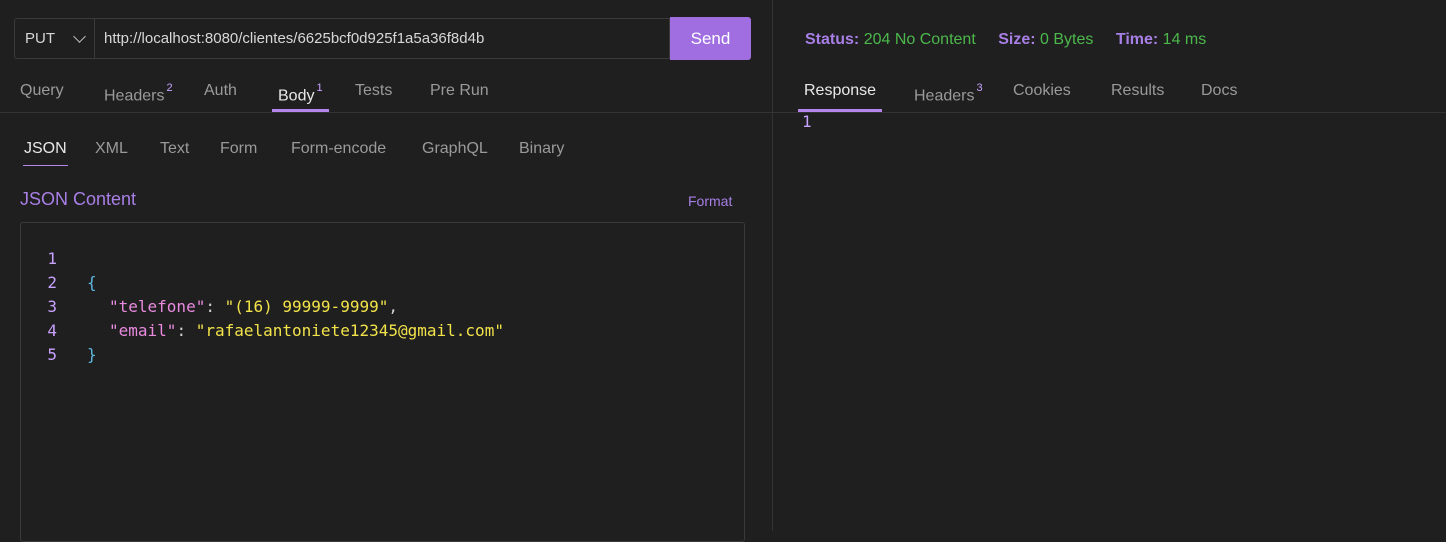 This screenshot has width=1446, height=542. I want to click on tab-cookies: Cookies, so click(1042, 94).